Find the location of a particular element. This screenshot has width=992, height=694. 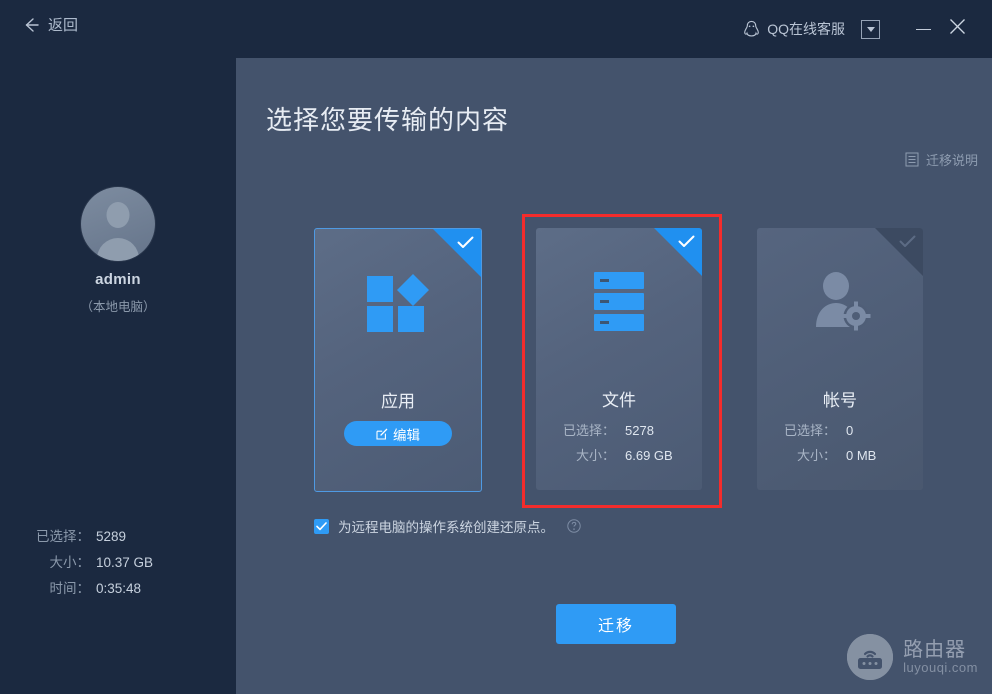

card-apps: 应用 编辑 is located at coordinates (398, 360).